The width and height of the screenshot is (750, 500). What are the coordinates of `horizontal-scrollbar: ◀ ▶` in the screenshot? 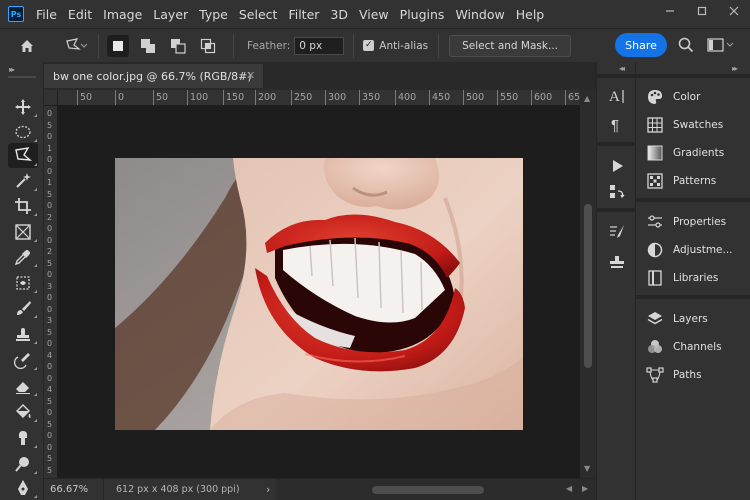 It's located at (436, 489).